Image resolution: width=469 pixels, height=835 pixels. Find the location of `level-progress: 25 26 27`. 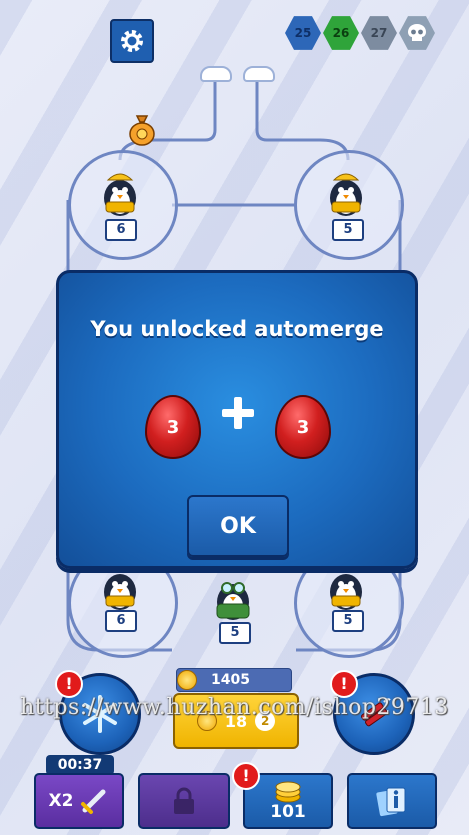

level-progress: 25 26 27 is located at coordinates (360, 33).